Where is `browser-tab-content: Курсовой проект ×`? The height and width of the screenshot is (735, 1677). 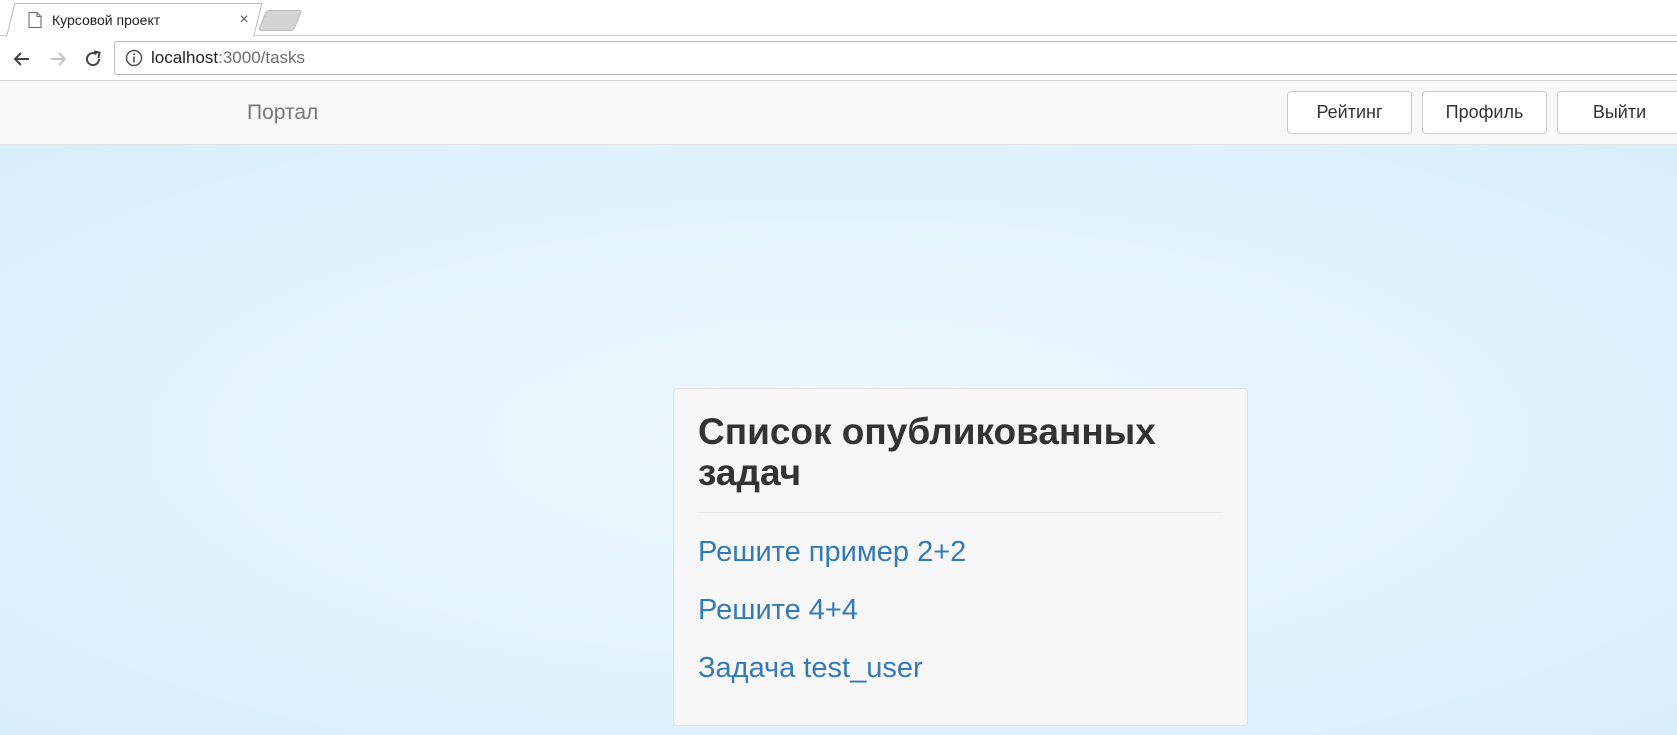 browser-tab-content: Курсовой проект × is located at coordinates (139, 20).